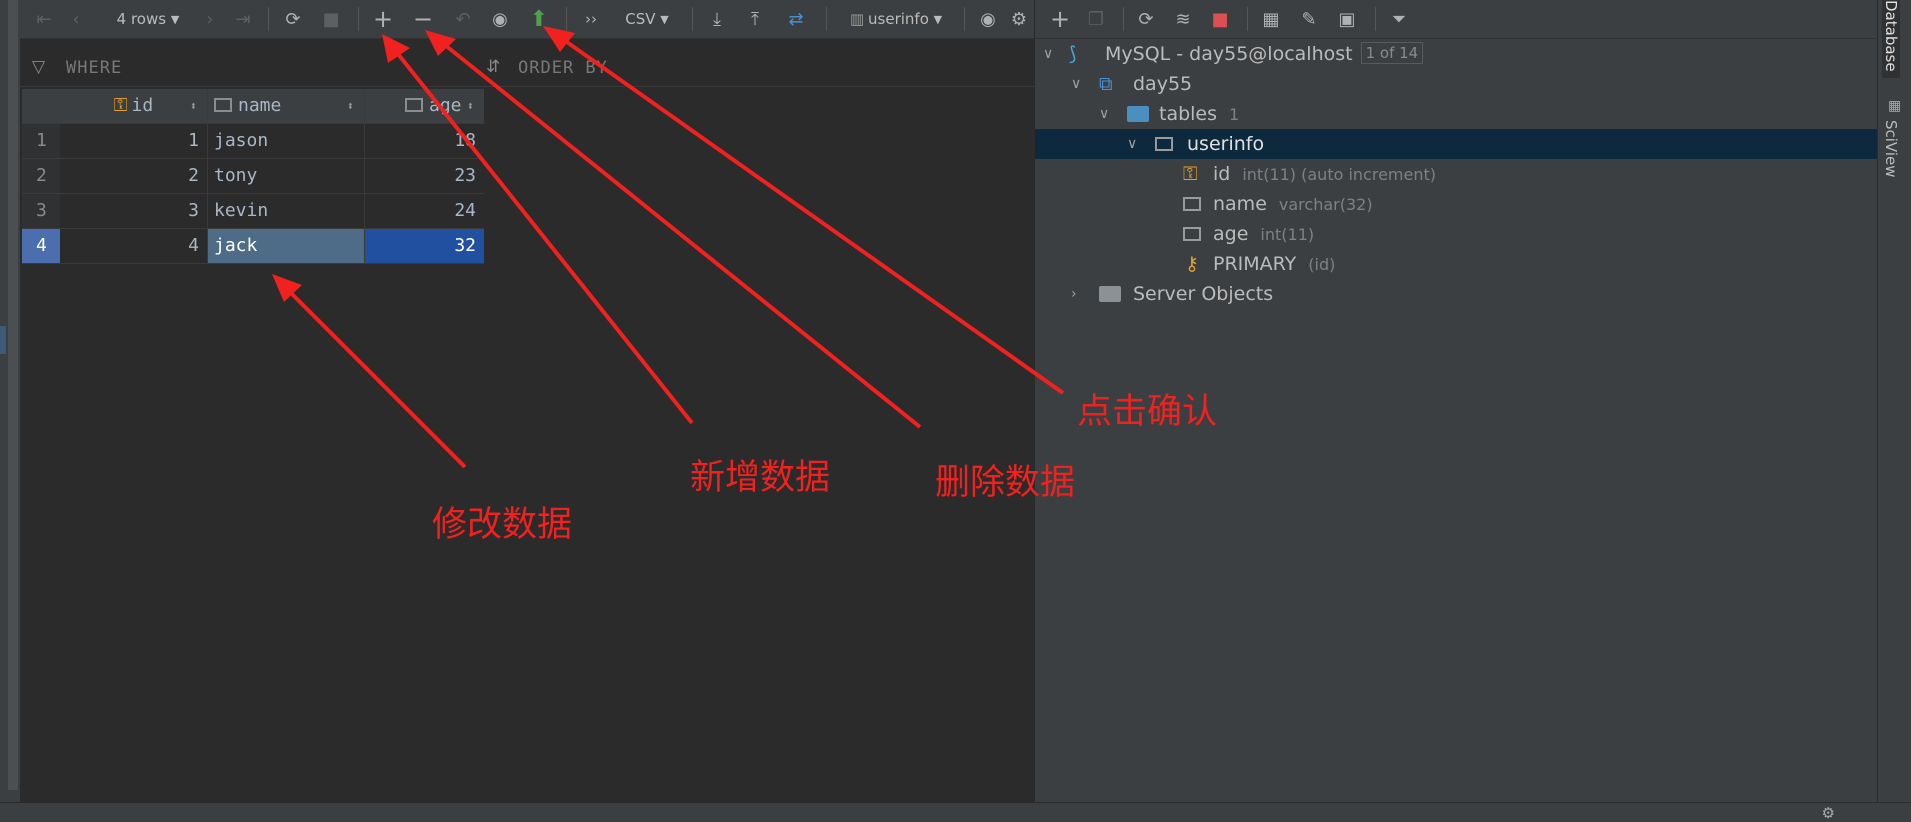 The image size is (1911, 822). I want to click on annotation-modify-data: 修改数据, so click(502, 525).